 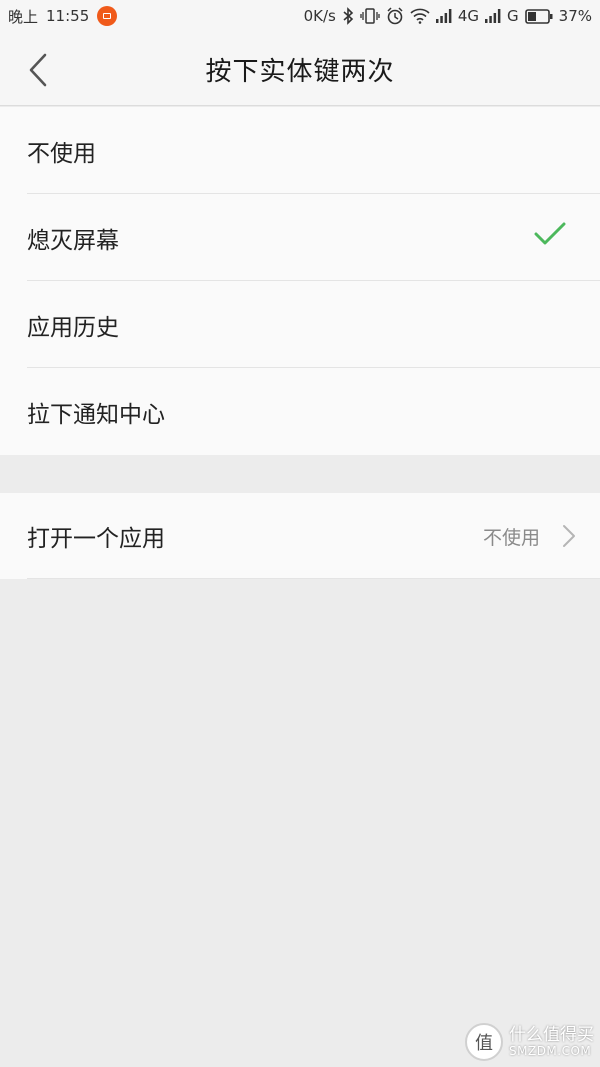 I want to click on signal-icon-g, so click(x=493, y=16).